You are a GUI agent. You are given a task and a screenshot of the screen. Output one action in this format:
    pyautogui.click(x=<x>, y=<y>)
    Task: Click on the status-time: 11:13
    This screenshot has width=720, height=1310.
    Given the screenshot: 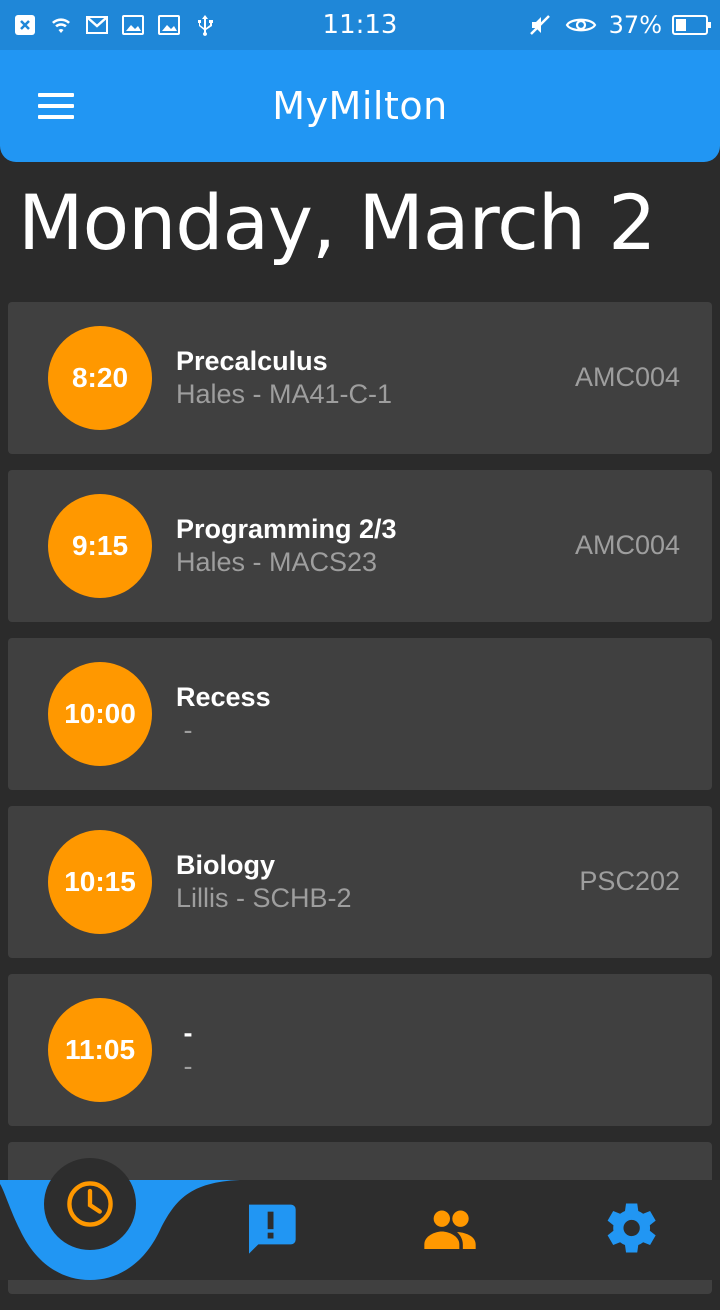 What is the action you would take?
    pyautogui.click(x=360, y=25)
    